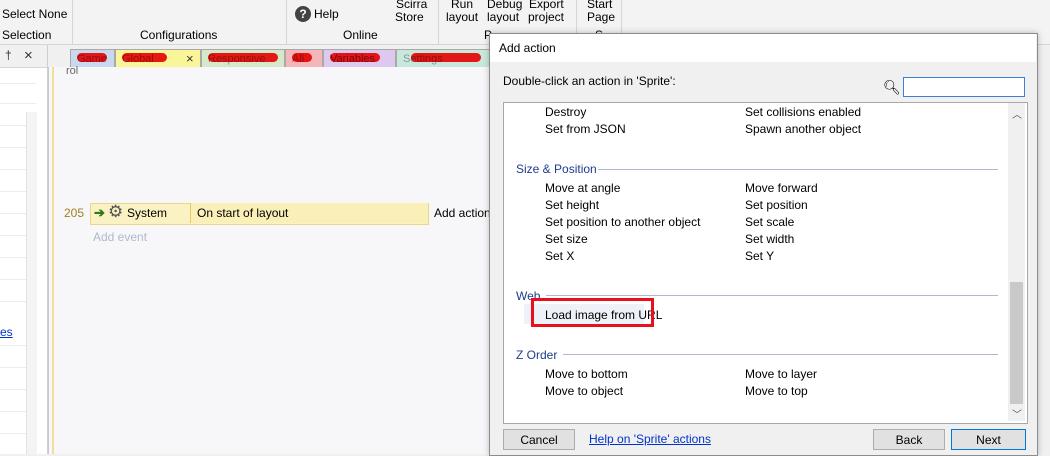  I want to click on search-input, so click(964, 87).